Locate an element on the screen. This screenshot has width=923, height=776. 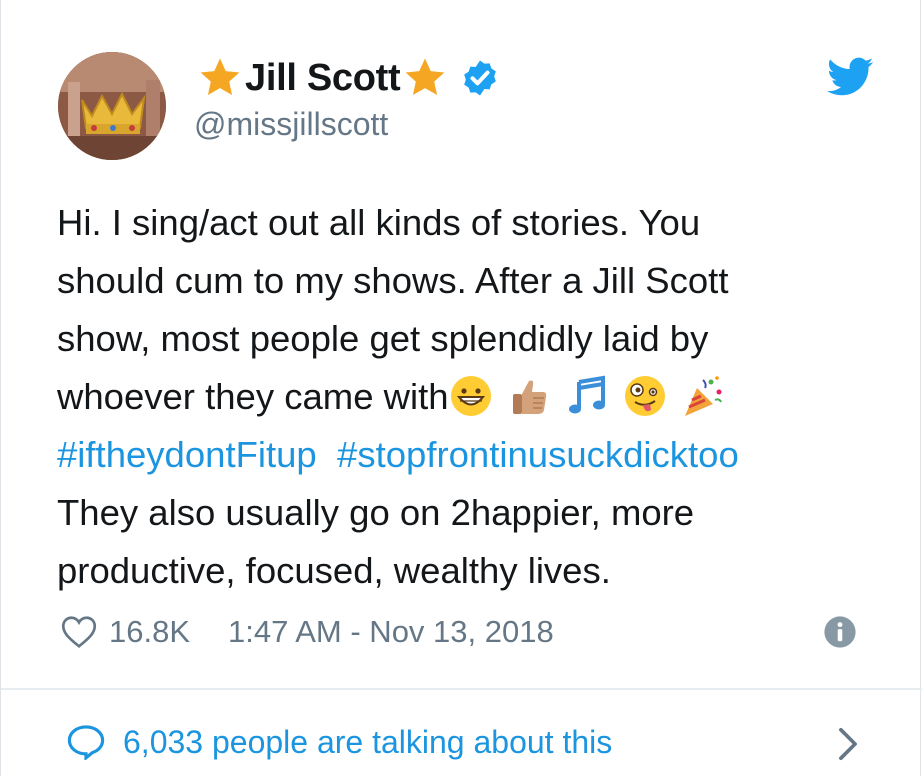
user-handle: @missjillscott is located at coordinates (291, 124).